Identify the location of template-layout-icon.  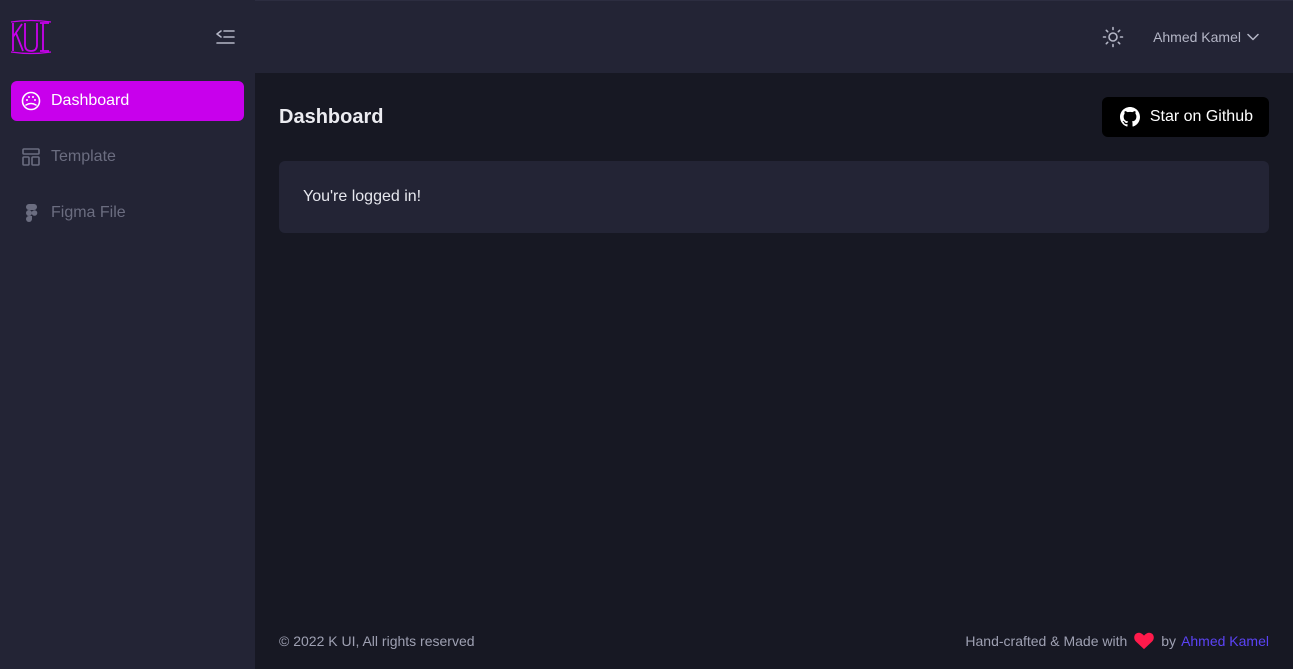
(31, 157).